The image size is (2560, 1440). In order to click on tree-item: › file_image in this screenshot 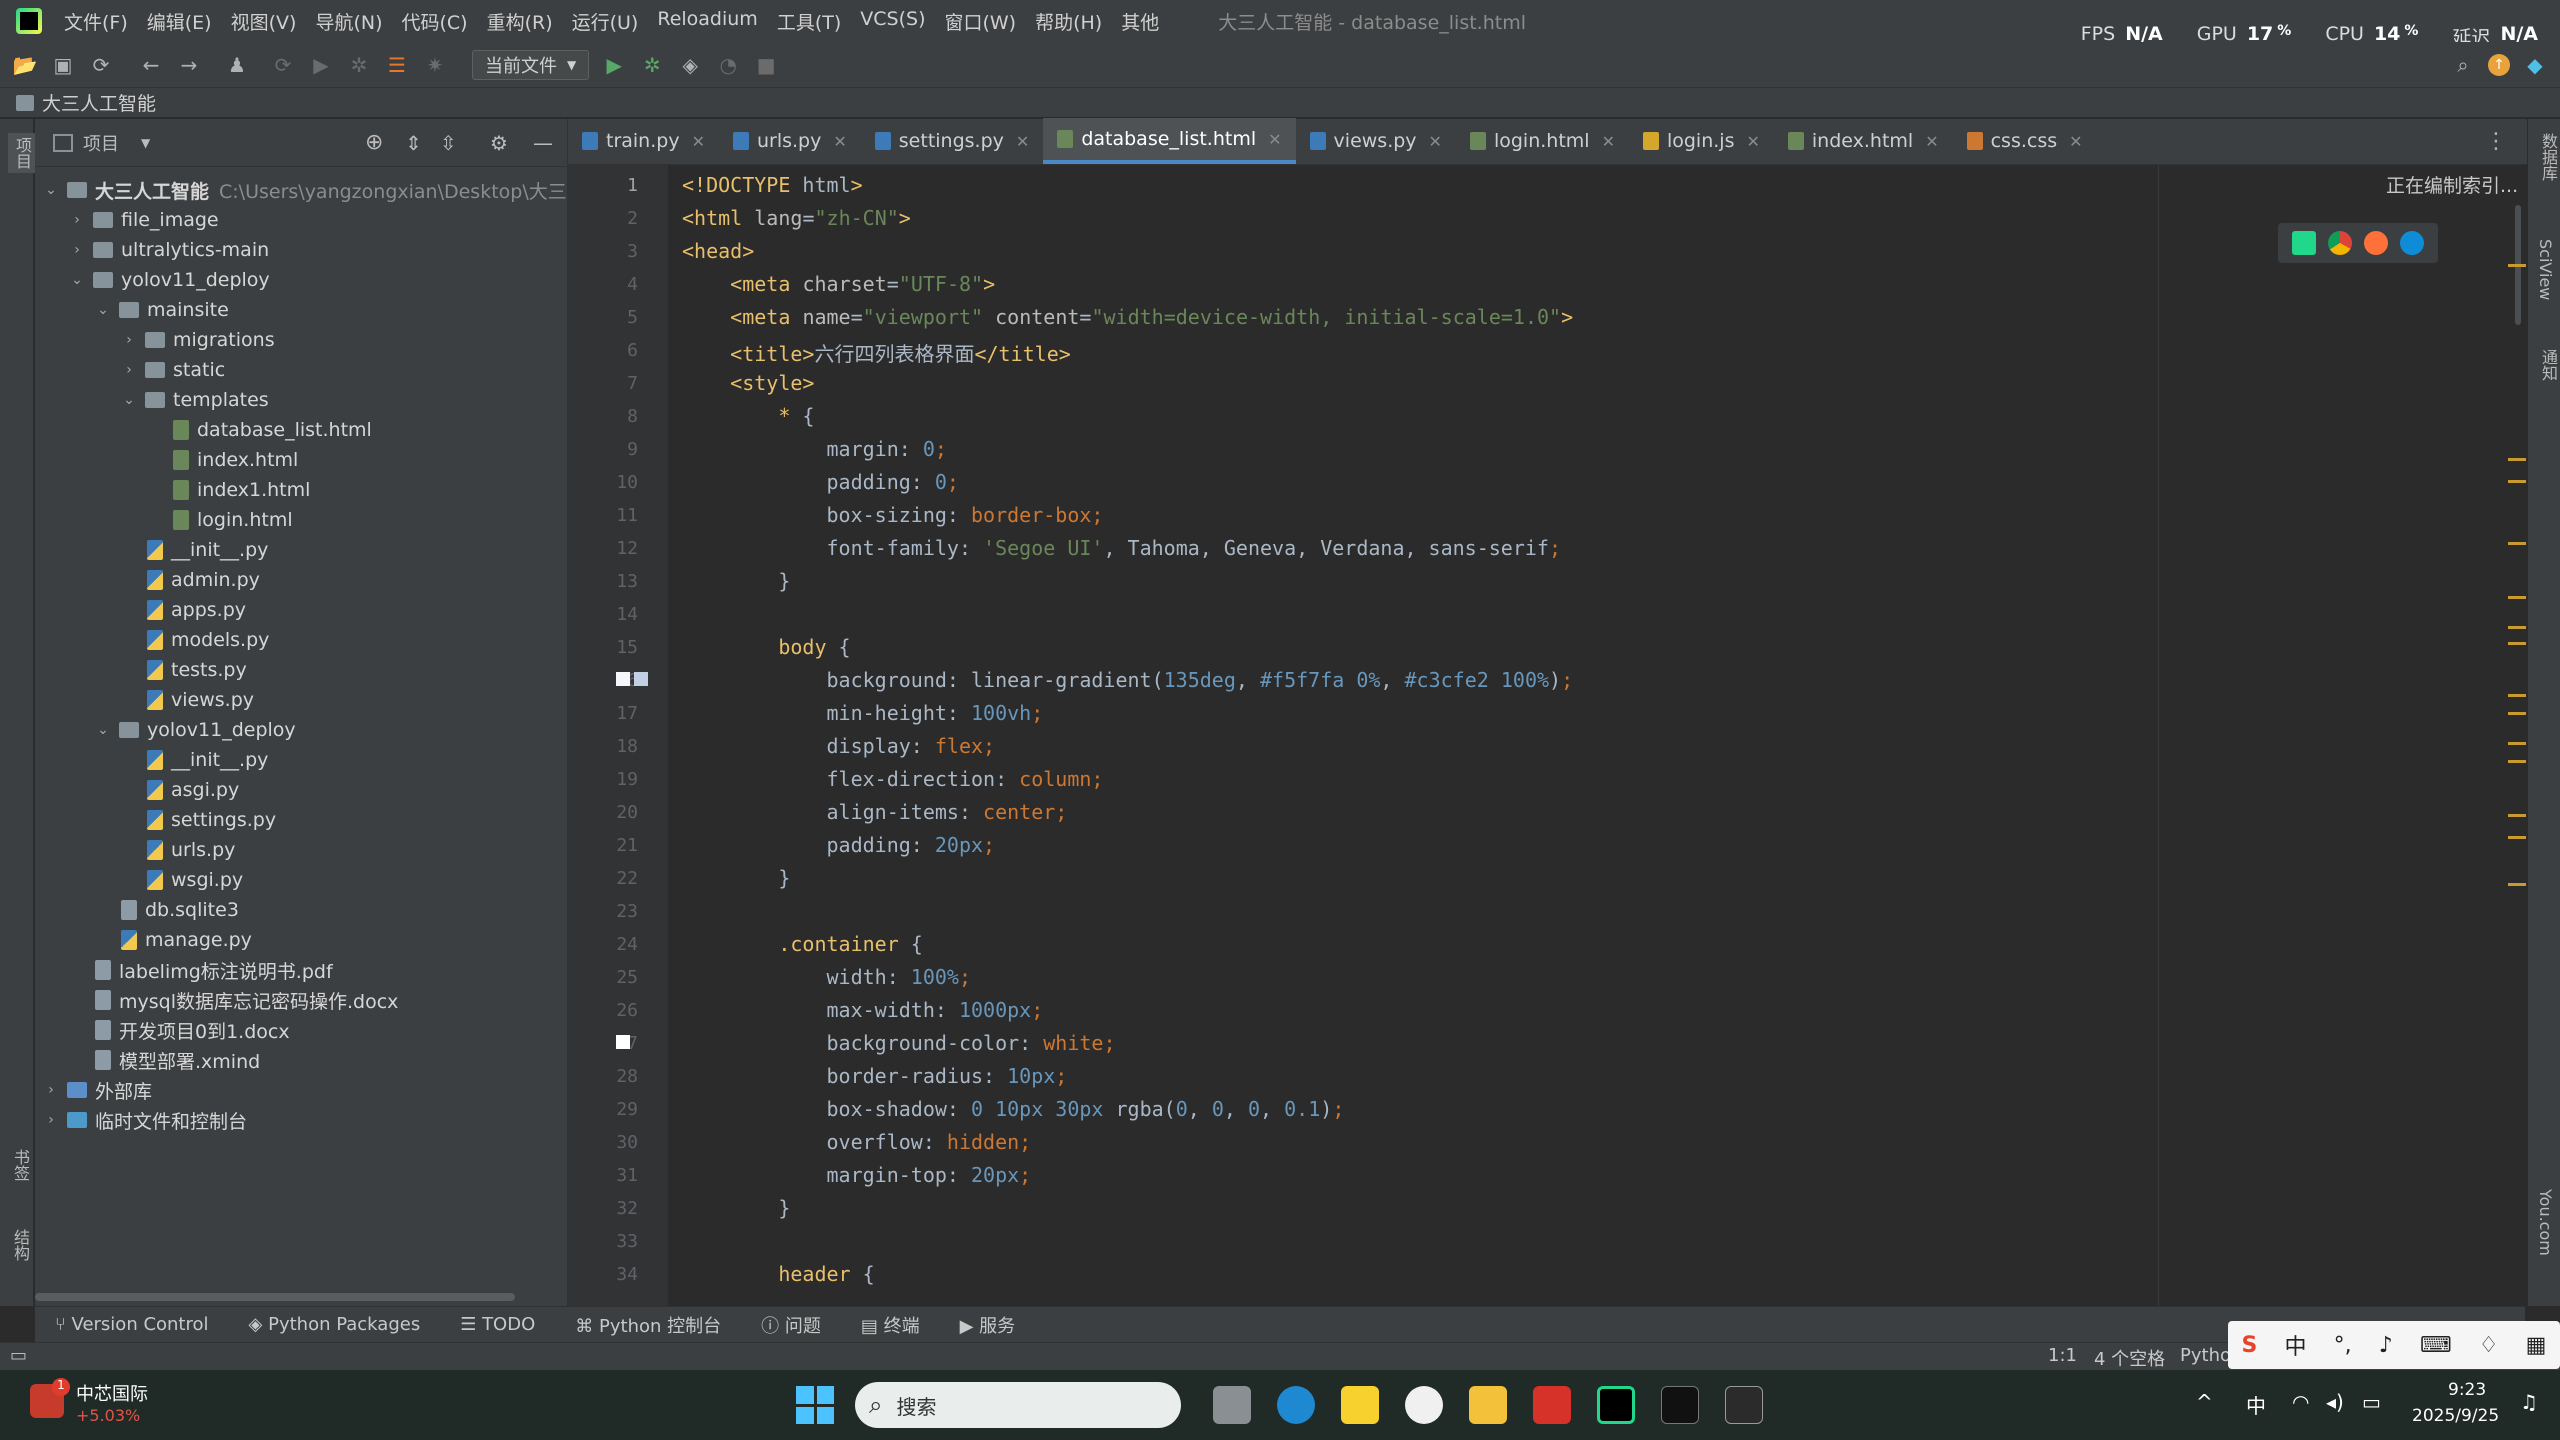, I will do `click(143, 220)`.